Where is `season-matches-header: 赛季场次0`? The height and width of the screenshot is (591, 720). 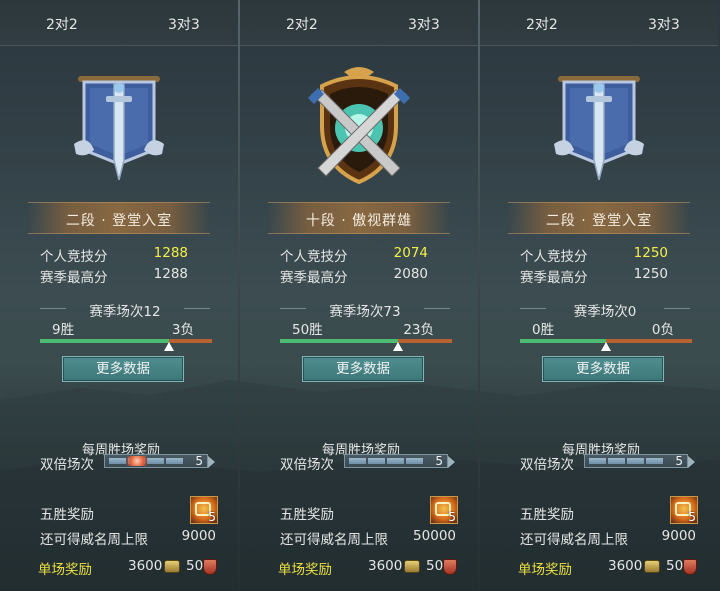
season-matches-header: 赛季场次0 is located at coordinates (605, 309).